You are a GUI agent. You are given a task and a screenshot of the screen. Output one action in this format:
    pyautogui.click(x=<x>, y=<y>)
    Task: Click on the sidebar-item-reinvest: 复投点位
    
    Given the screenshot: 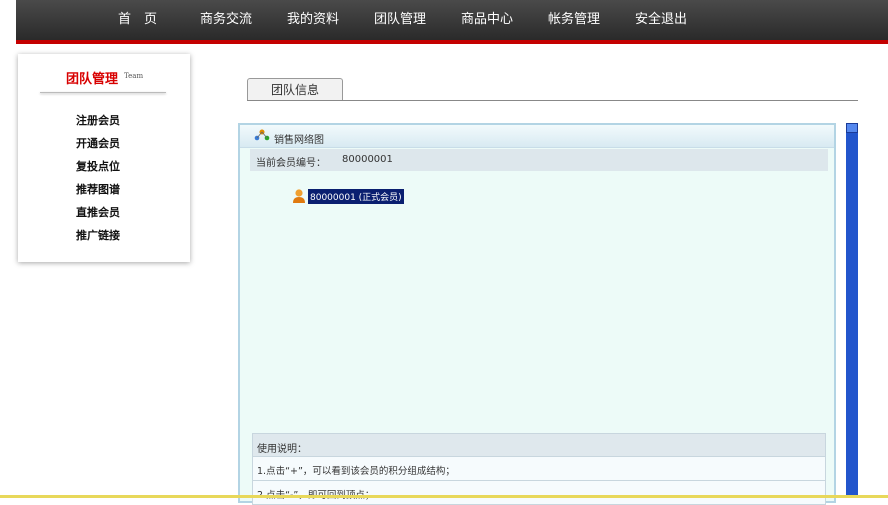 What is the action you would take?
    pyautogui.click(x=98, y=166)
    